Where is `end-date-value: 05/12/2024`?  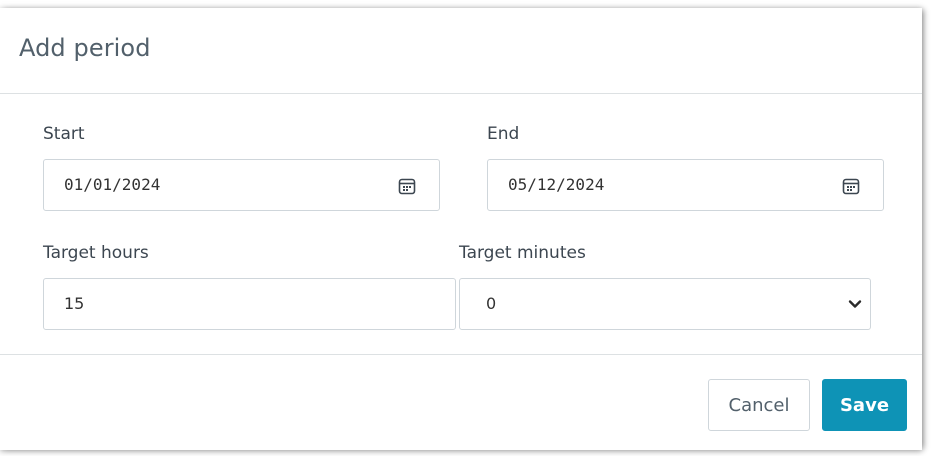 end-date-value: 05/12/2024 is located at coordinates (556, 184).